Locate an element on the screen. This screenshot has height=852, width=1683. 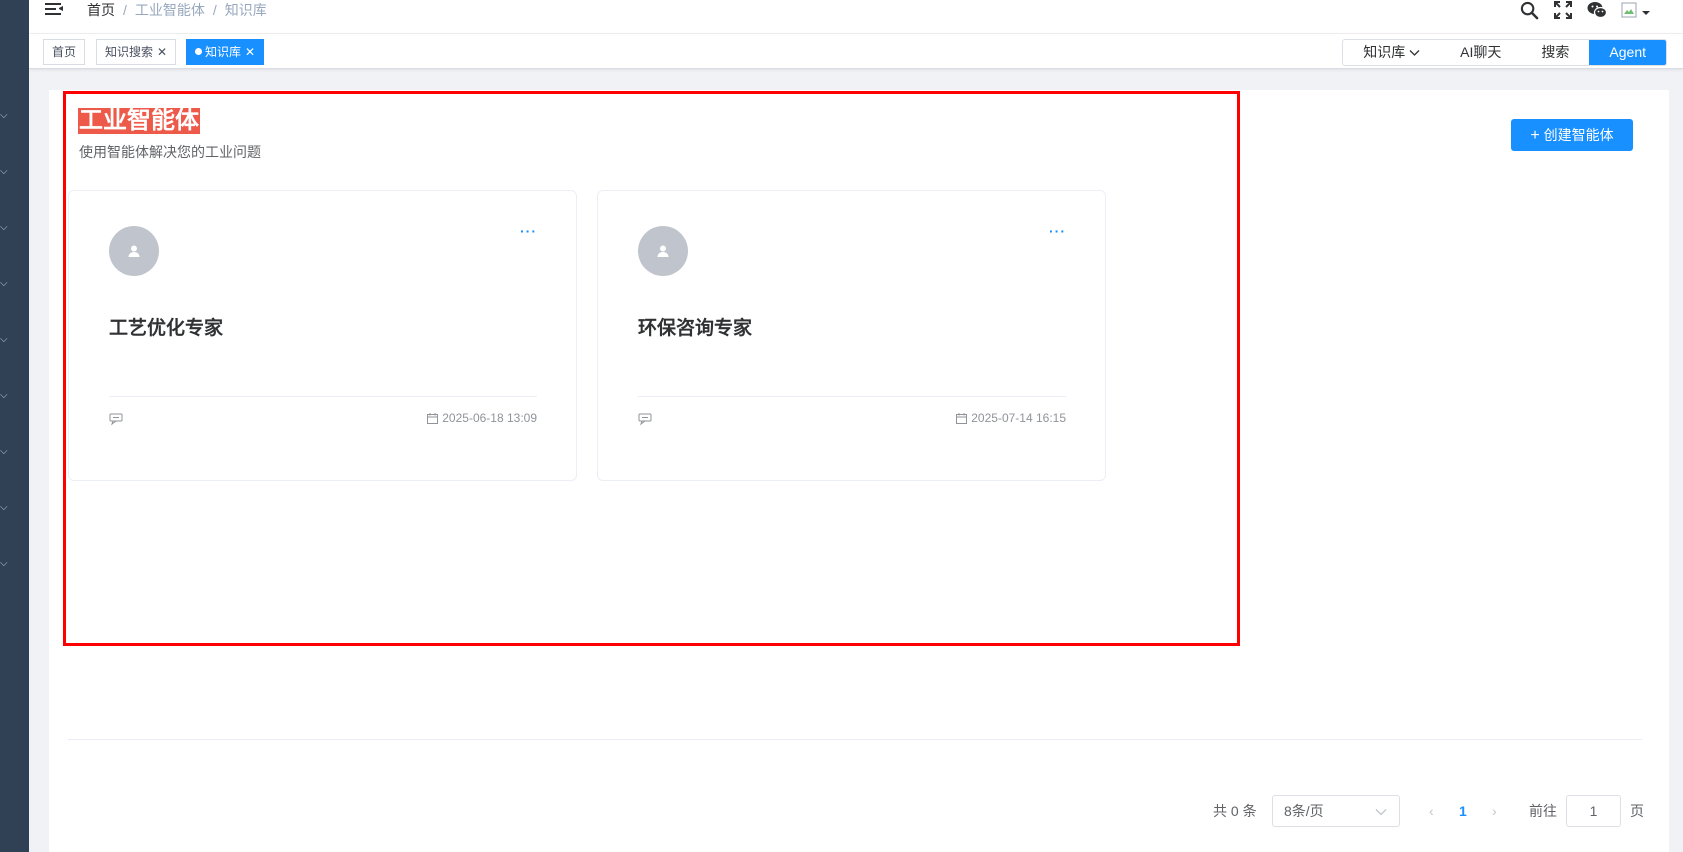
tag-knowledge-base: 知识库 ✕ is located at coordinates (225, 52).